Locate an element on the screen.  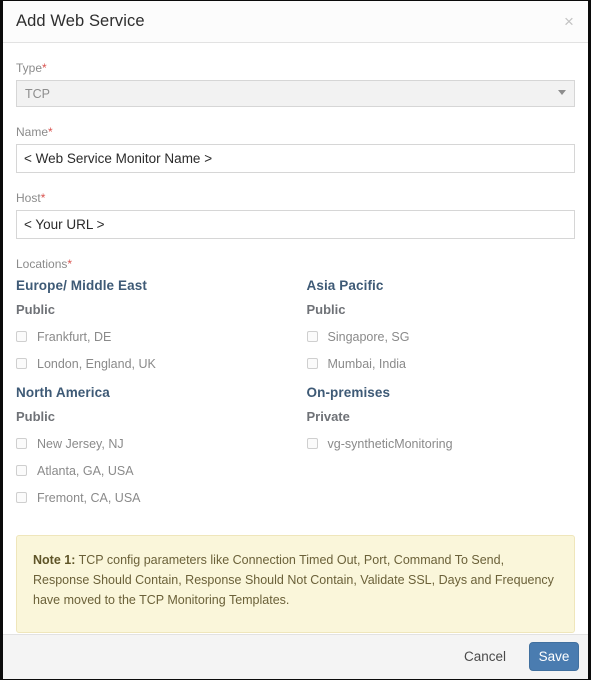
location-checkbox-row: London, England, UK is located at coordinates (156, 363).